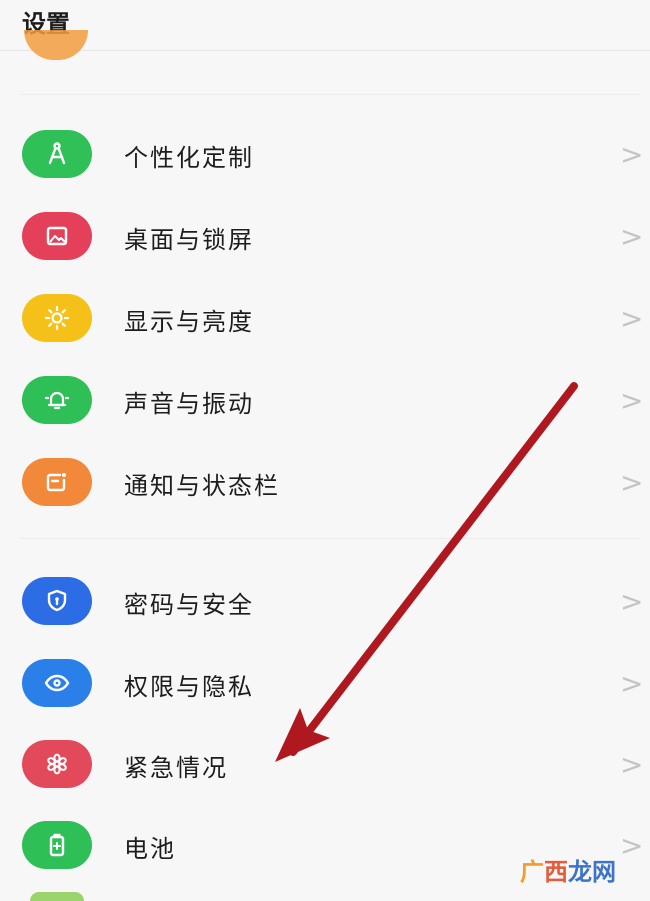 The width and height of the screenshot is (650, 901). What do you see at coordinates (57, 845) in the screenshot?
I see `battery-icon` at bounding box center [57, 845].